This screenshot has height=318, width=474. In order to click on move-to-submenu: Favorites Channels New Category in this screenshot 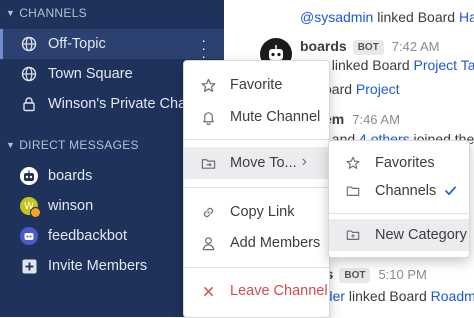, I will do `click(399, 199)`.